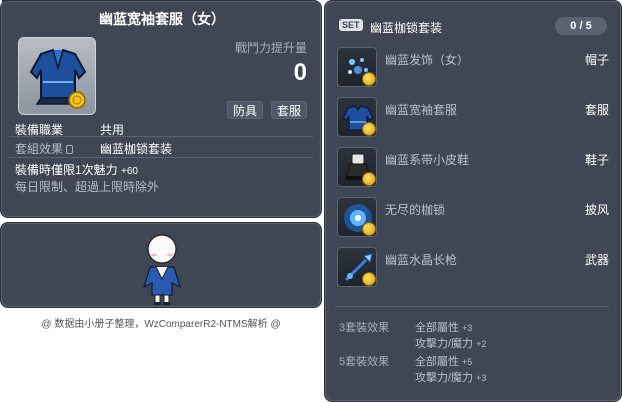 The height and width of the screenshot is (402, 622). What do you see at coordinates (245, 110) in the screenshot?
I see `armor-tag: 防具` at bounding box center [245, 110].